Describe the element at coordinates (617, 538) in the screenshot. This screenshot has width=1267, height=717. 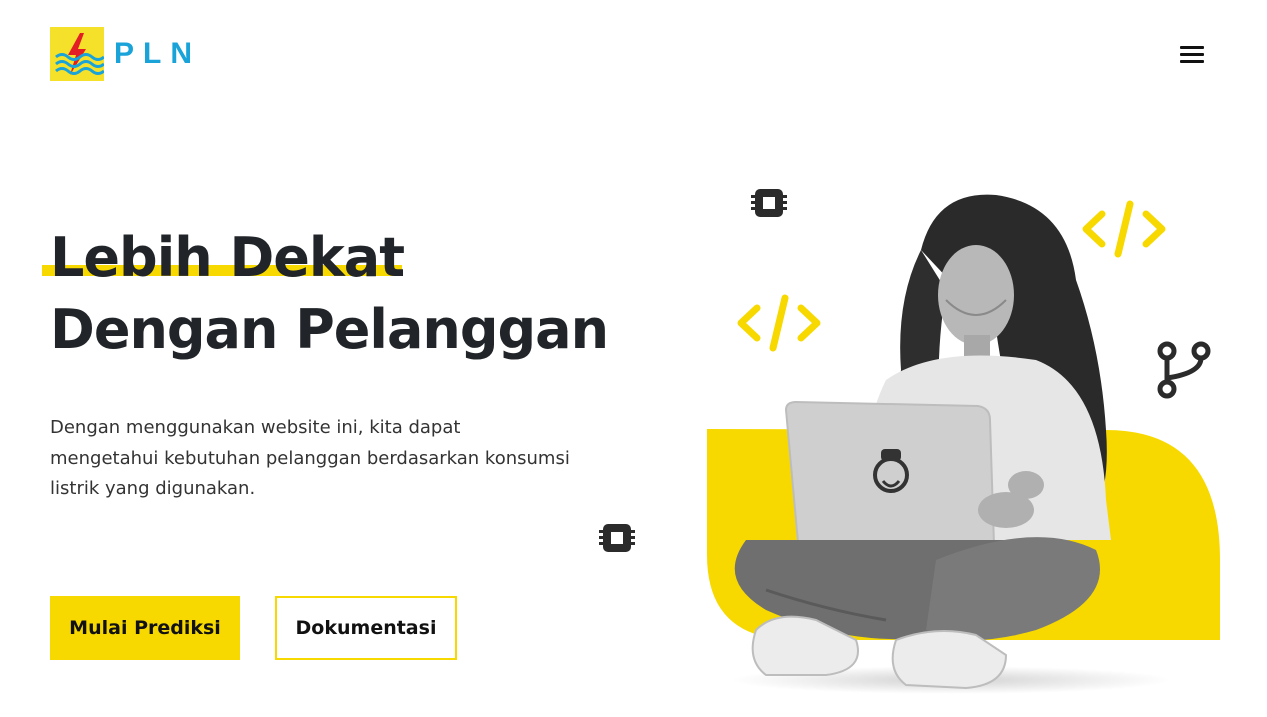
I see `cpu-chip-icon` at that location.